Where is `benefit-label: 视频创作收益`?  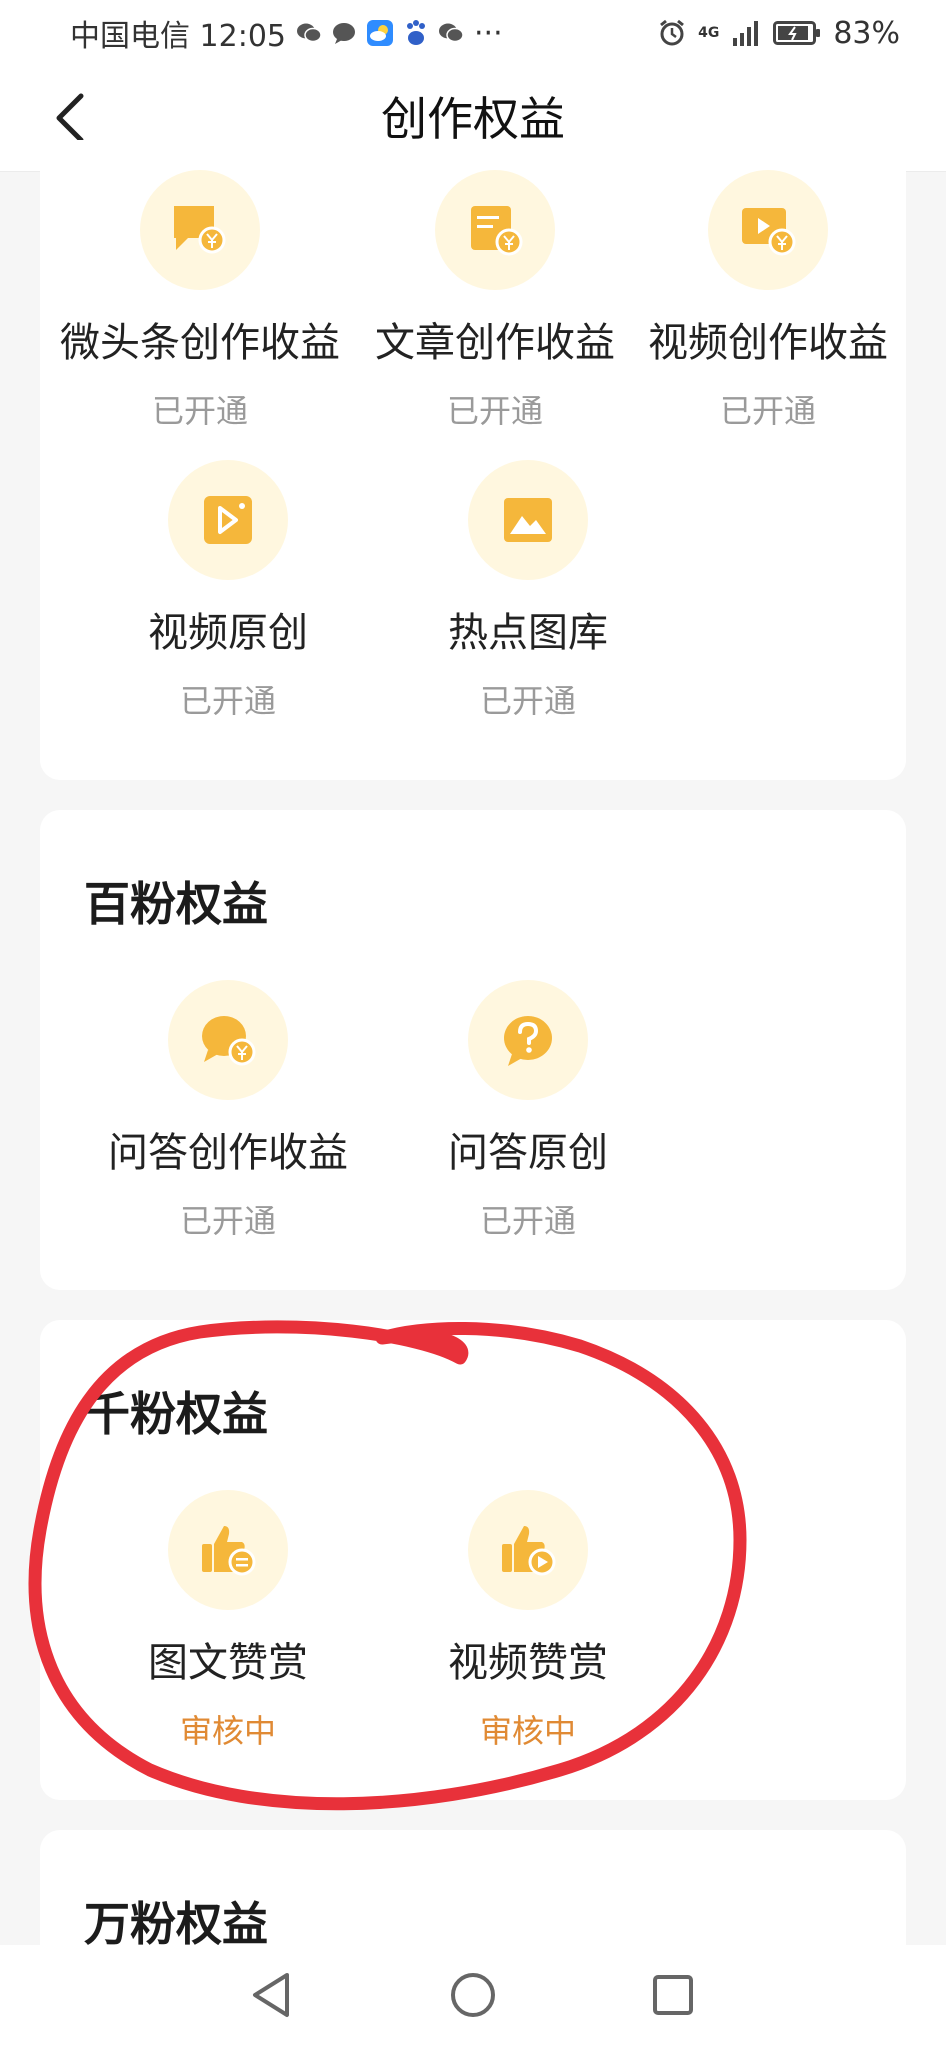
benefit-label: 视频创作收益 is located at coordinates (768, 343).